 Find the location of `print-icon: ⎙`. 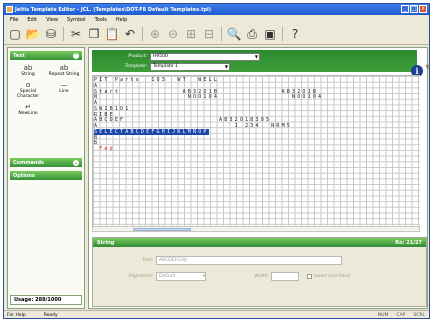

print-icon: ⎙ is located at coordinates (252, 34).